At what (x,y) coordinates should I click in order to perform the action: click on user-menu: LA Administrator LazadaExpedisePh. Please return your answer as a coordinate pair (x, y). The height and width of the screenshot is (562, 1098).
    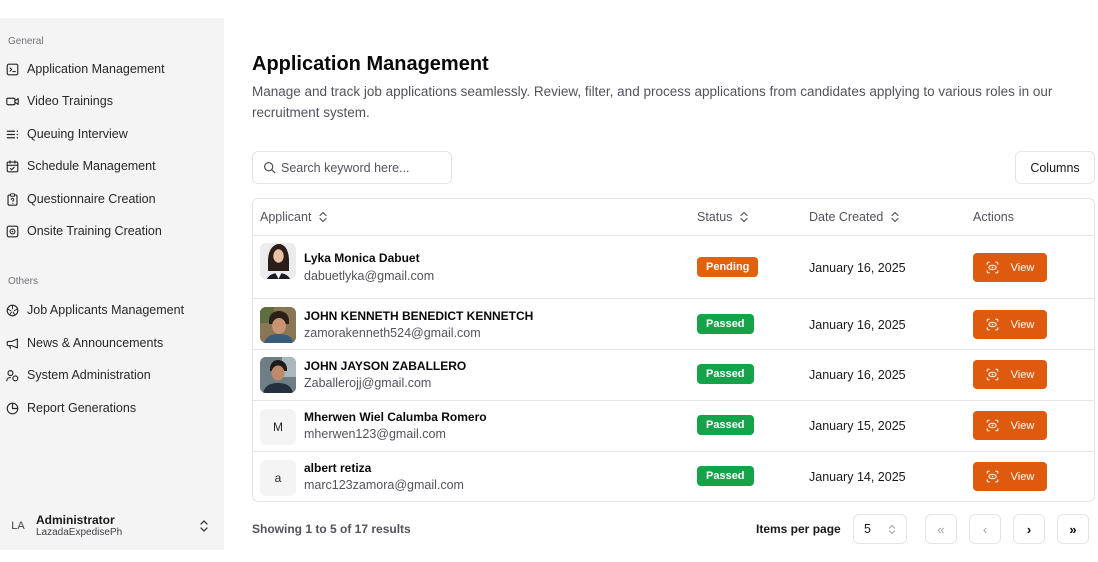
    Looking at the image, I should click on (112, 526).